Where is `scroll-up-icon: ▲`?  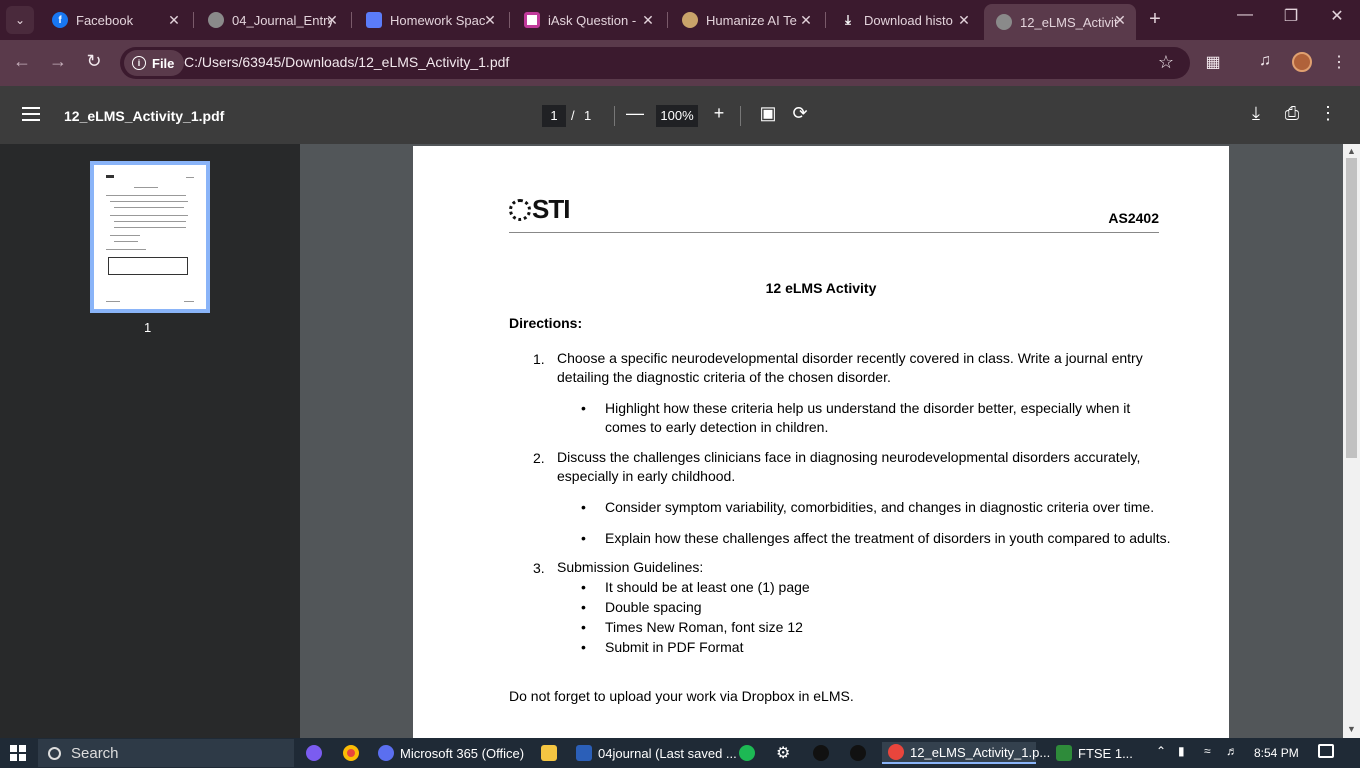 scroll-up-icon: ▲ is located at coordinates (1351, 151).